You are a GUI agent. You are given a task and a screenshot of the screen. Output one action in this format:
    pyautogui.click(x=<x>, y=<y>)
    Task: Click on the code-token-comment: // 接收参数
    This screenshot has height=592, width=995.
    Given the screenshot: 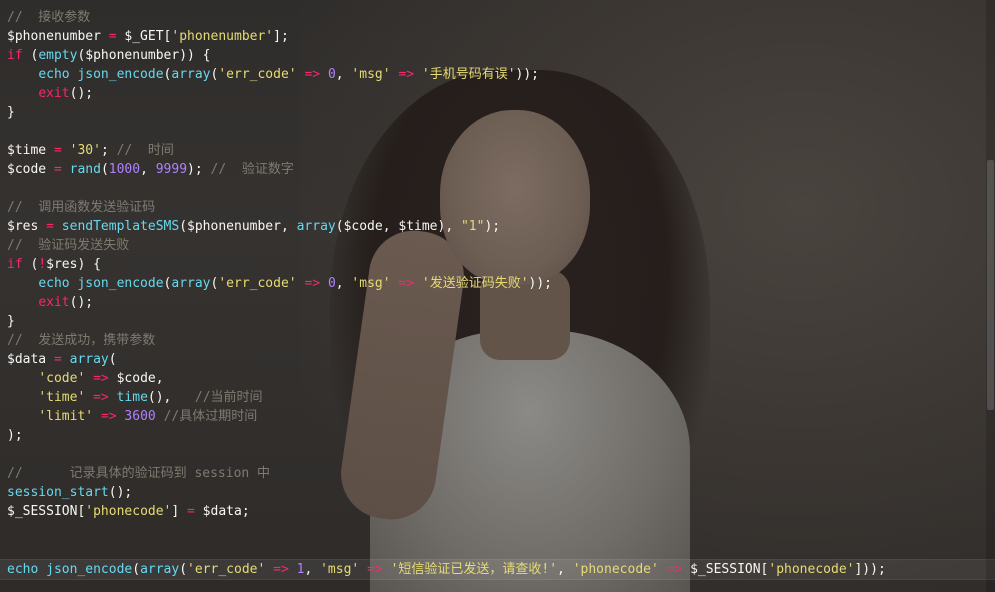 What is the action you would take?
    pyautogui.click(x=49, y=17)
    